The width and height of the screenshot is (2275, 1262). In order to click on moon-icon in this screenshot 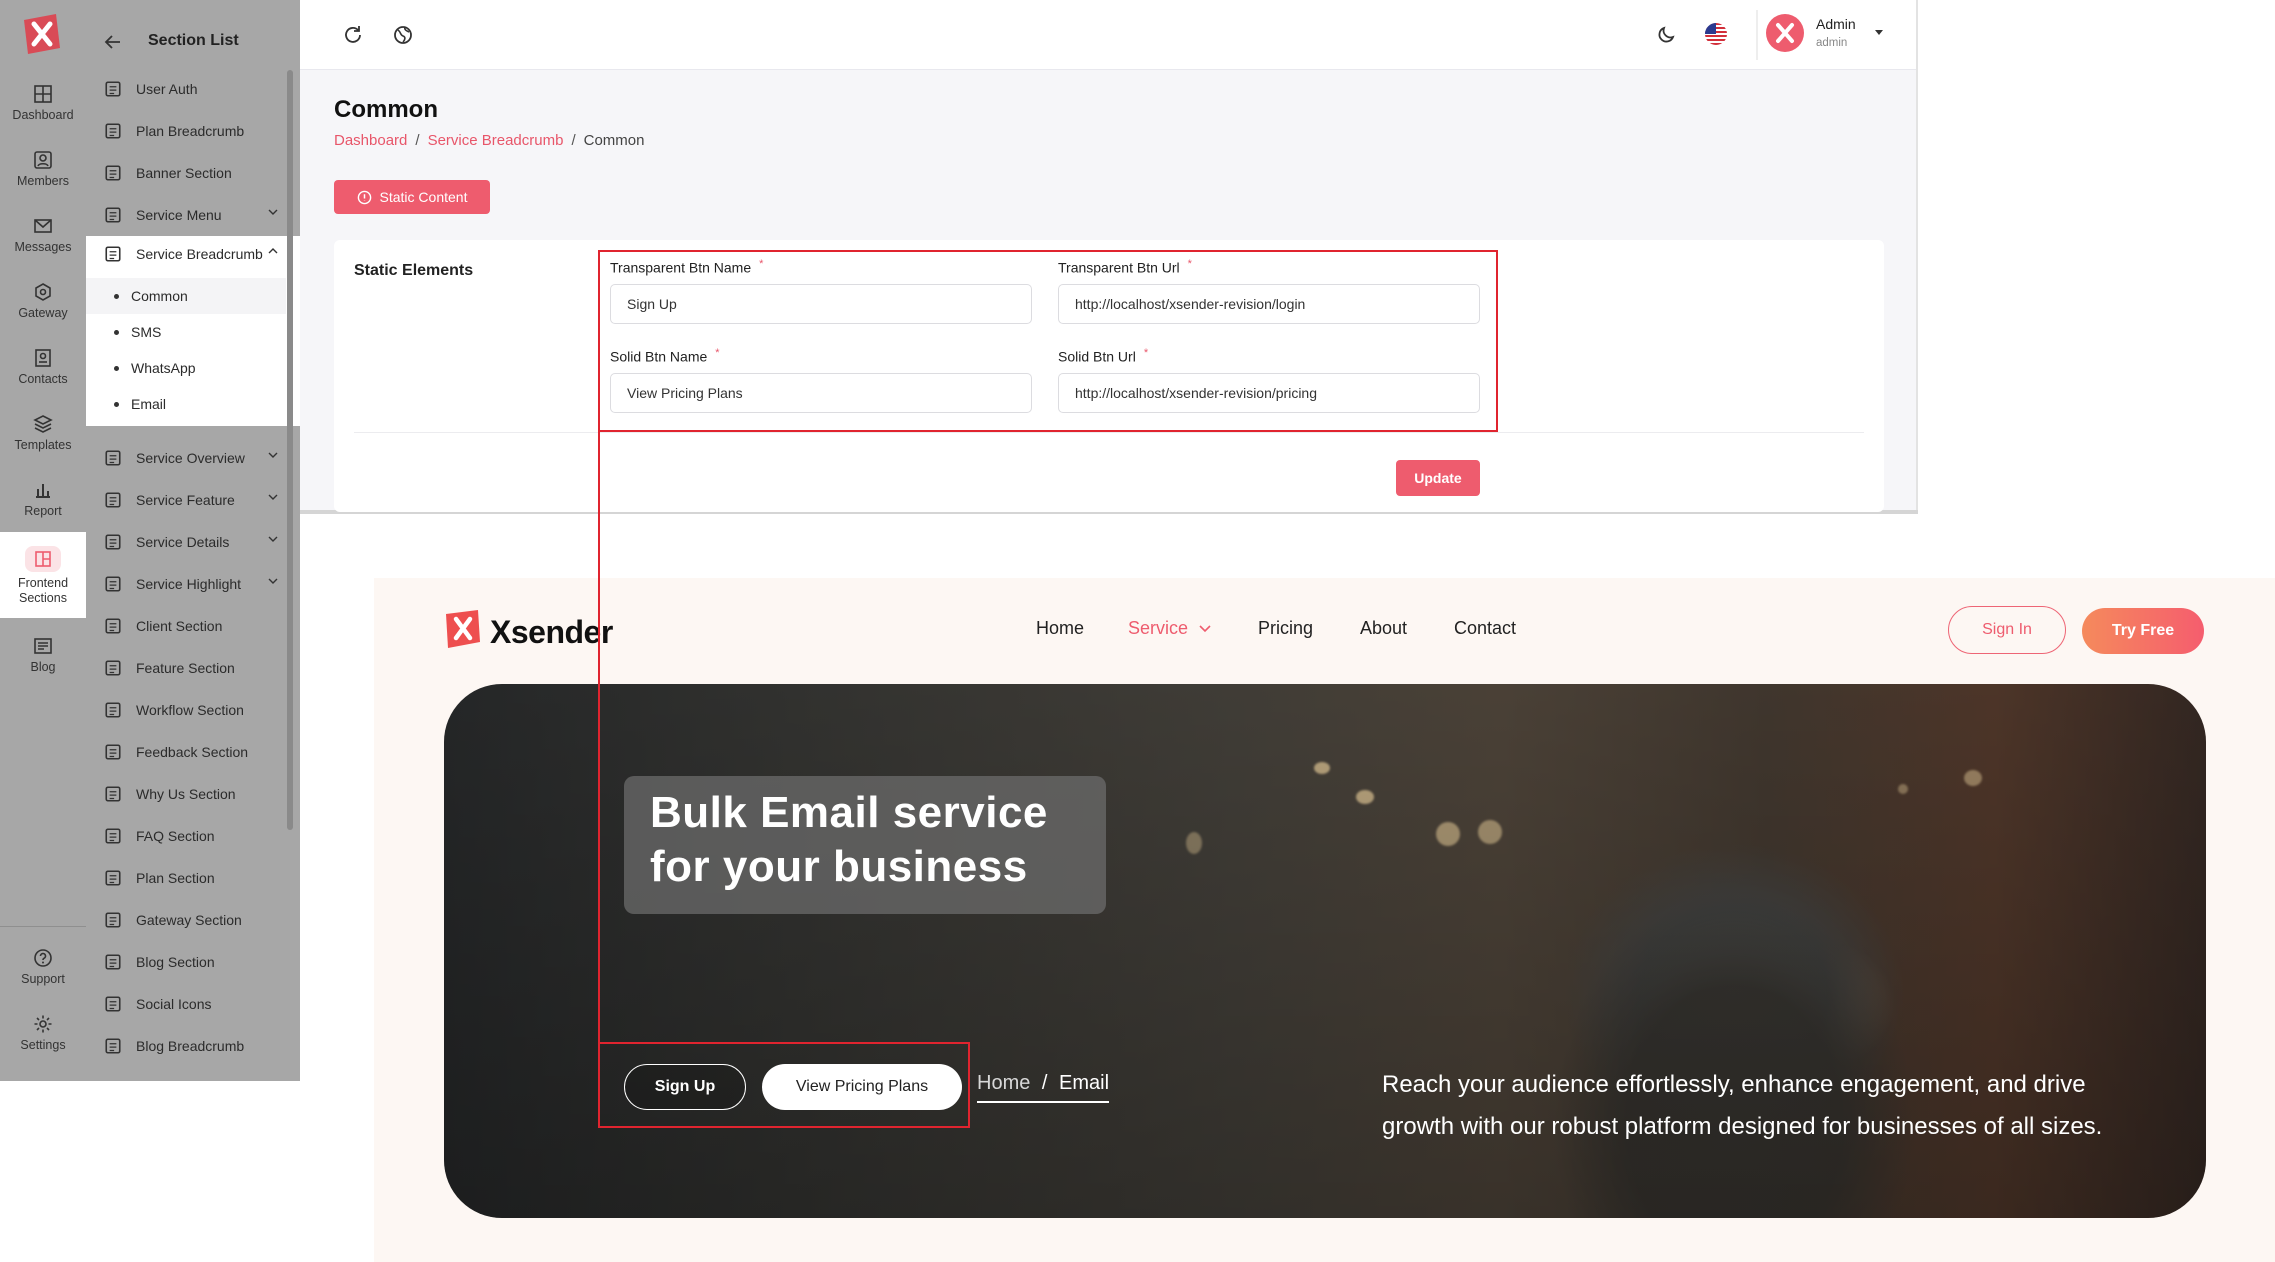, I will do `click(1667, 34)`.